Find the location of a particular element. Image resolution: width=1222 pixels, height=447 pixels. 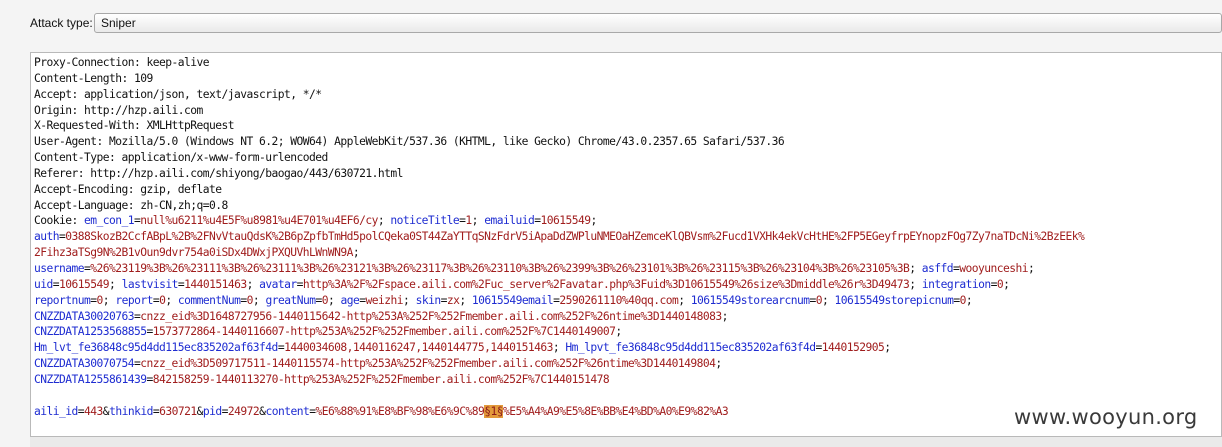

param-name: pid is located at coordinates (212, 411).